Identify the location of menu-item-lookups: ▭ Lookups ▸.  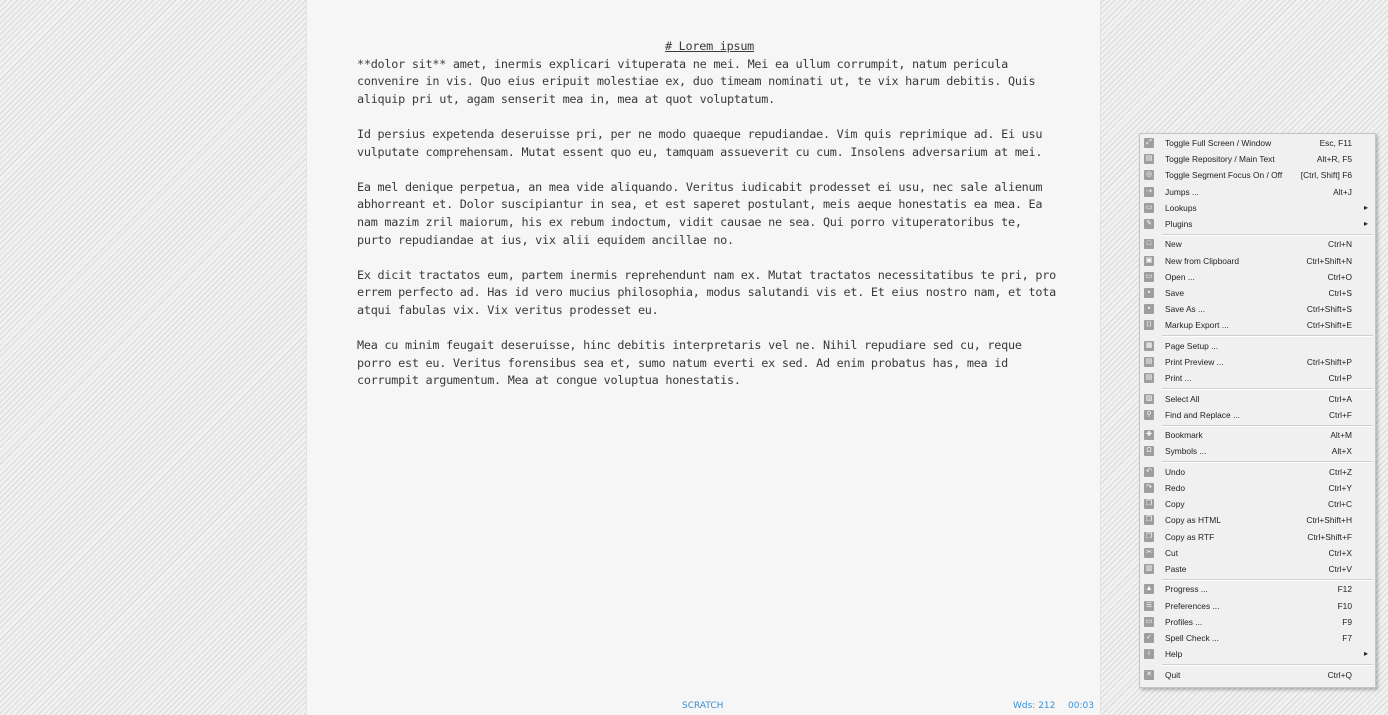
(1257, 208).